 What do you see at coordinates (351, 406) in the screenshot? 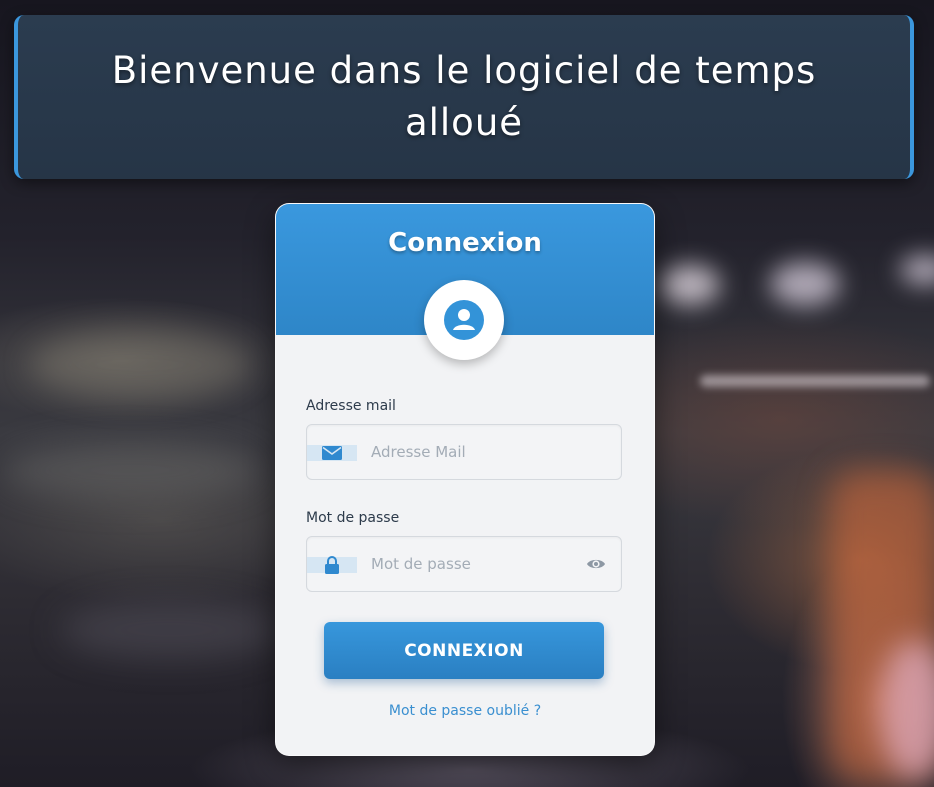
I see `email-label: Adresse mail` at bounding box center [351, 406].